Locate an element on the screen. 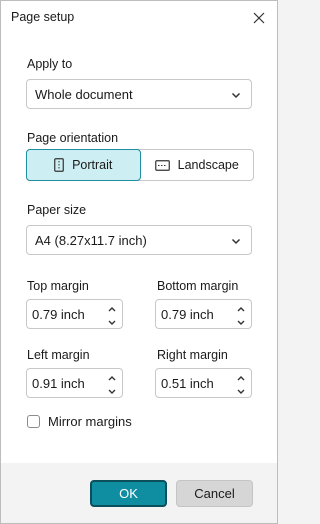  orientation-label: Page orientation is located at coordinates (73, 138).